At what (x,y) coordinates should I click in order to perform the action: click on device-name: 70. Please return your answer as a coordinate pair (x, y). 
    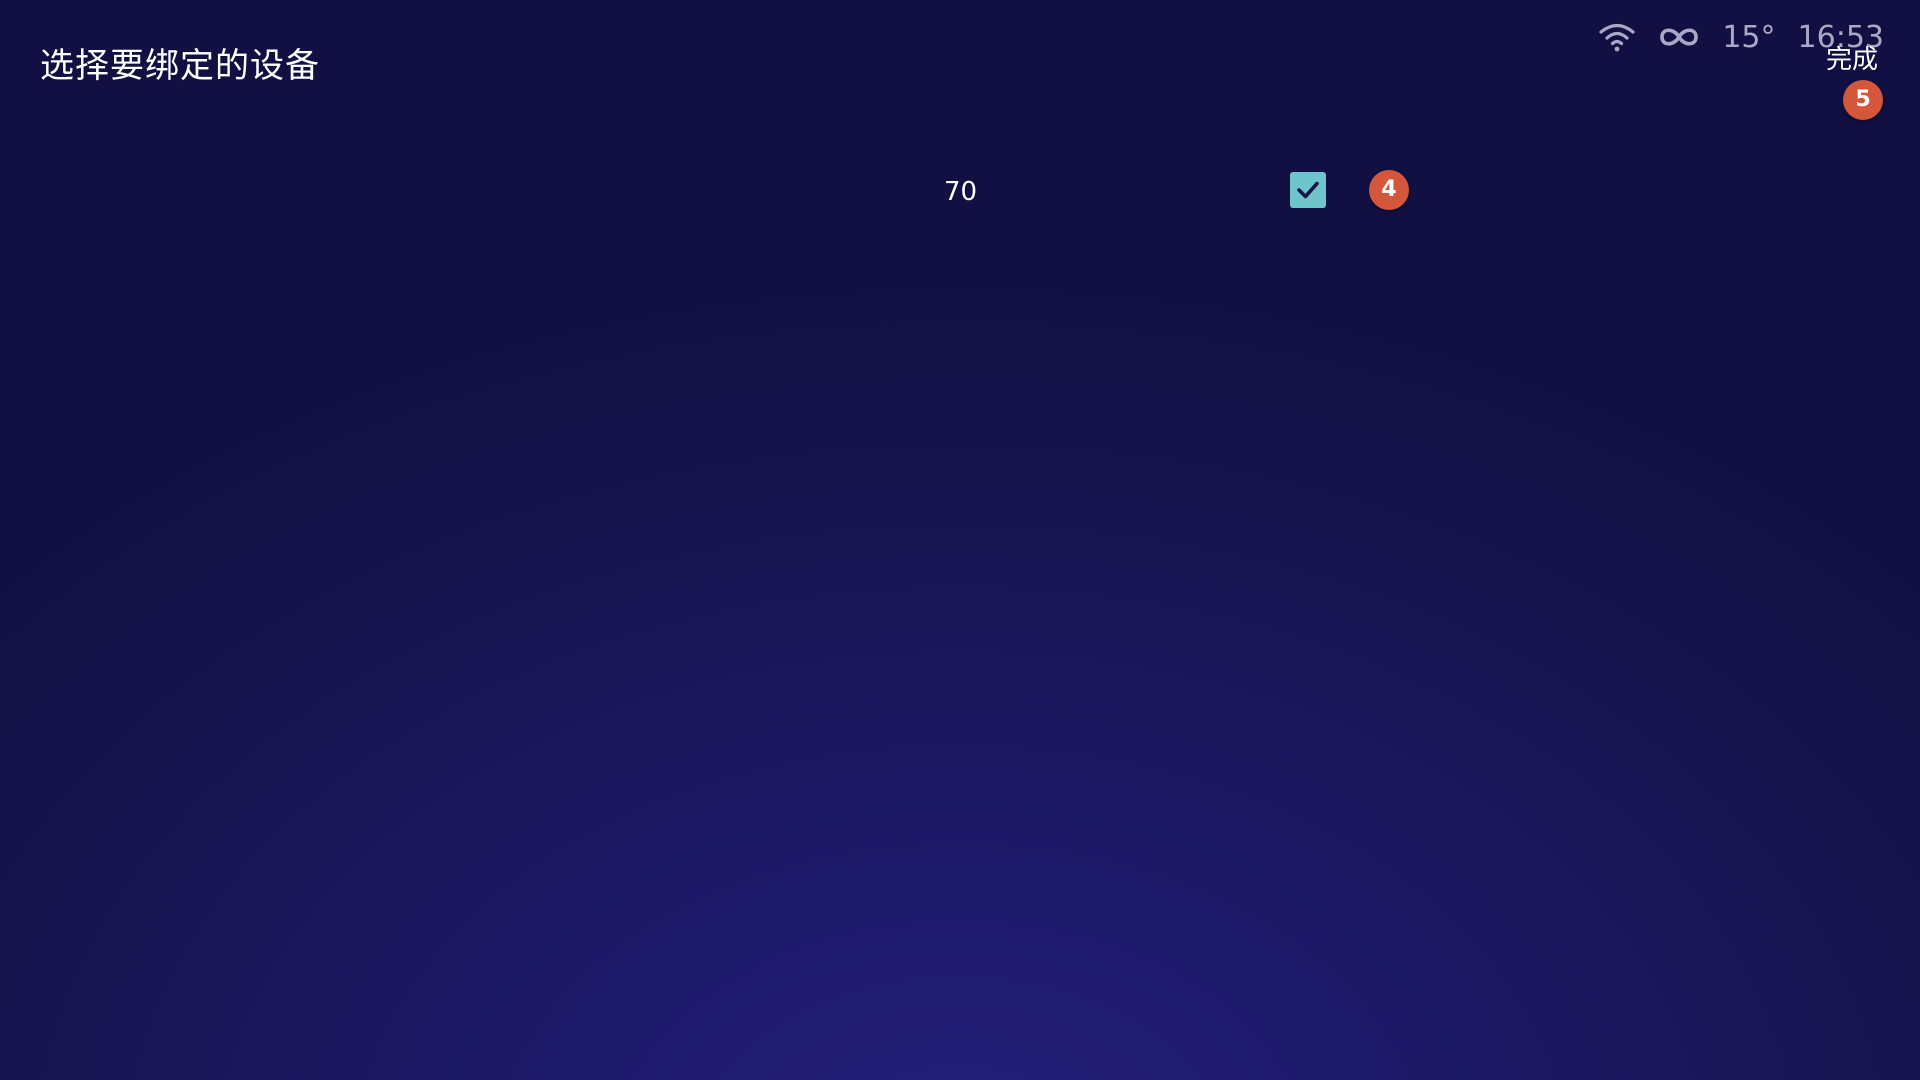
    Looking at the image, I should click on (961, 192).